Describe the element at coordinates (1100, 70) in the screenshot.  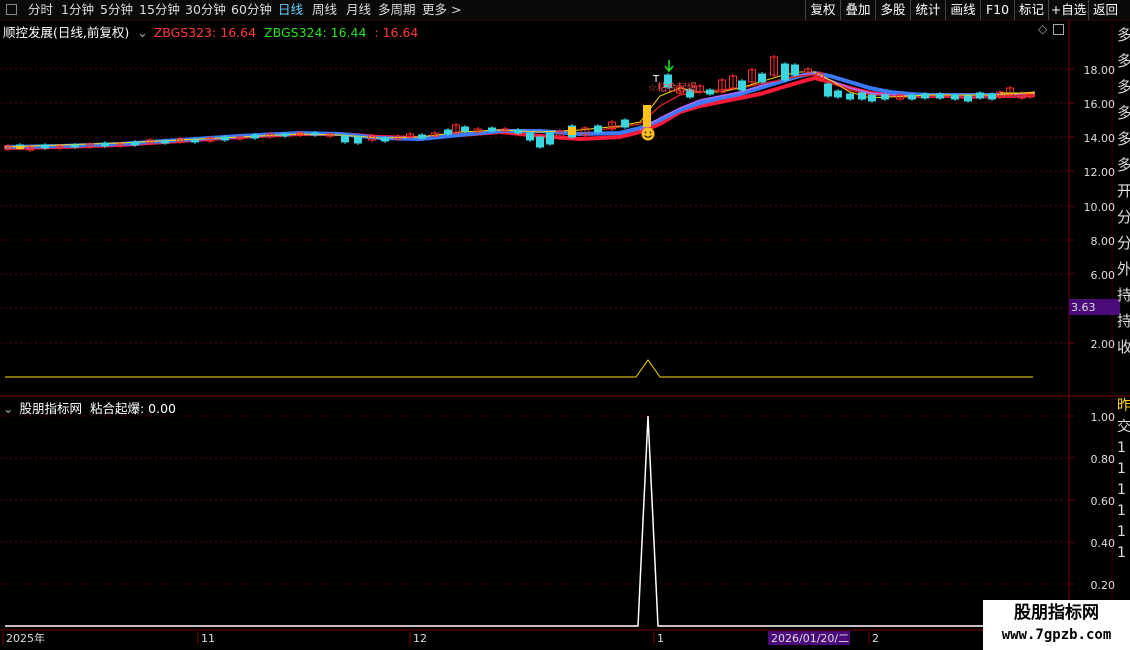
I see `price-tick: 18.00` at that location.